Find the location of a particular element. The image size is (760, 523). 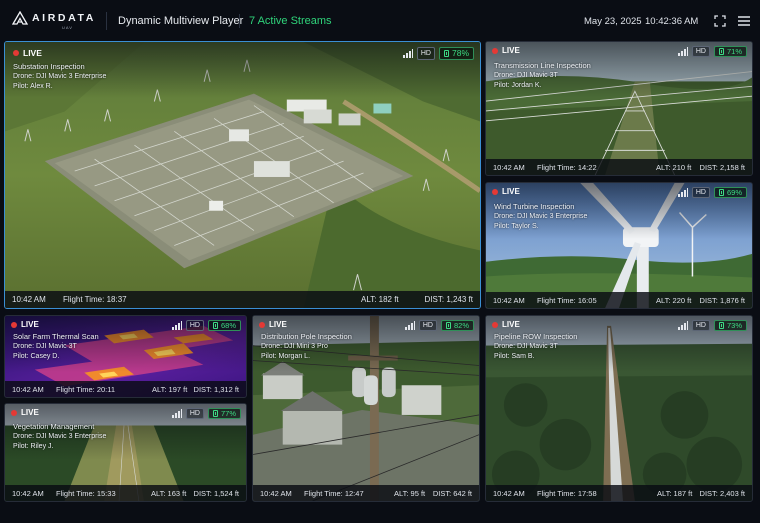

logo-text: AIRDATA is located at coordinates (64, 18).